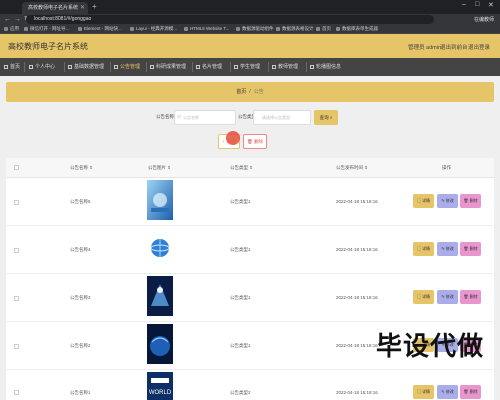  Describe the element at coordinates (12, 67) in the screenshot. I see `menu-item-home: 首页` at that location.